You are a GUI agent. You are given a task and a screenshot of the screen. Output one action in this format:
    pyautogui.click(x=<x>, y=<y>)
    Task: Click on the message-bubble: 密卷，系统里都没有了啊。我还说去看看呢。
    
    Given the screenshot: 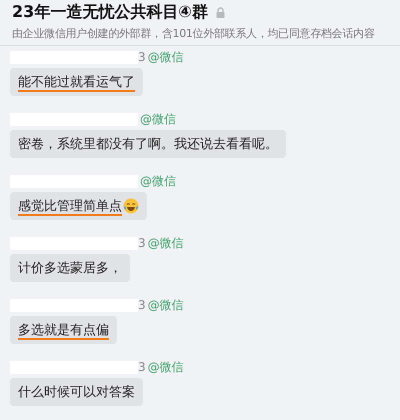 What is the action you would take?
    pyautogui.click(x=148, y=144)
    